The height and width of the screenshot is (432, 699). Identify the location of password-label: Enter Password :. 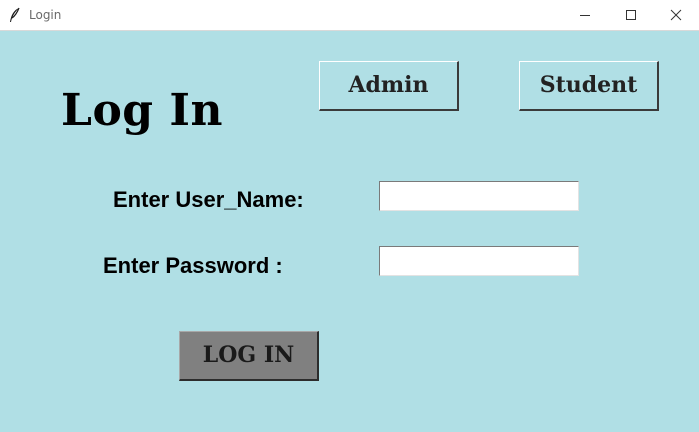
(193, 265).